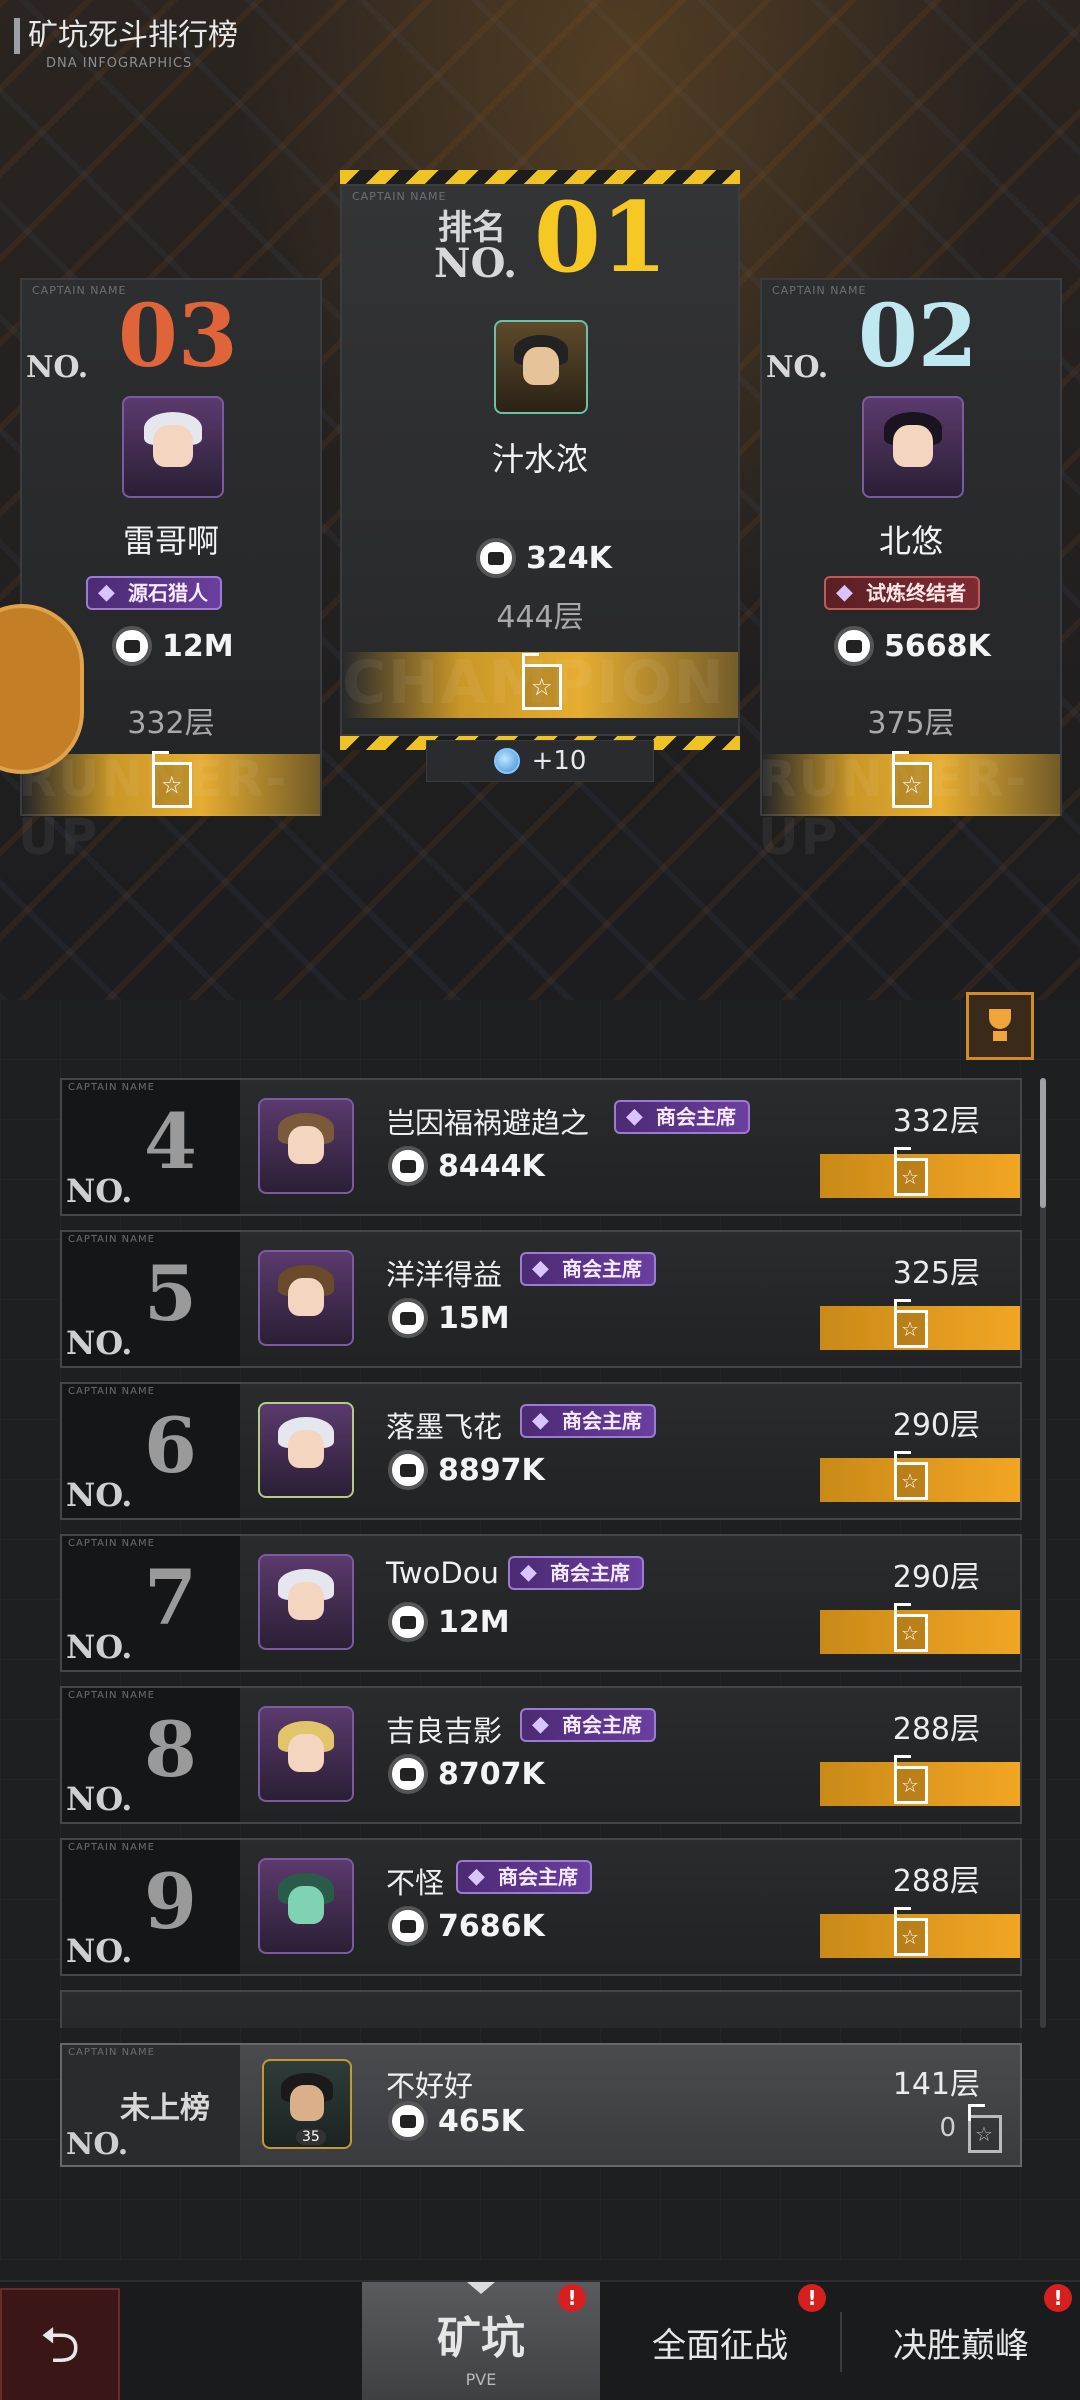 The width and height of the screenshot is (1080, 2400). I want to click on trophy-button, so click(1000, 1026).